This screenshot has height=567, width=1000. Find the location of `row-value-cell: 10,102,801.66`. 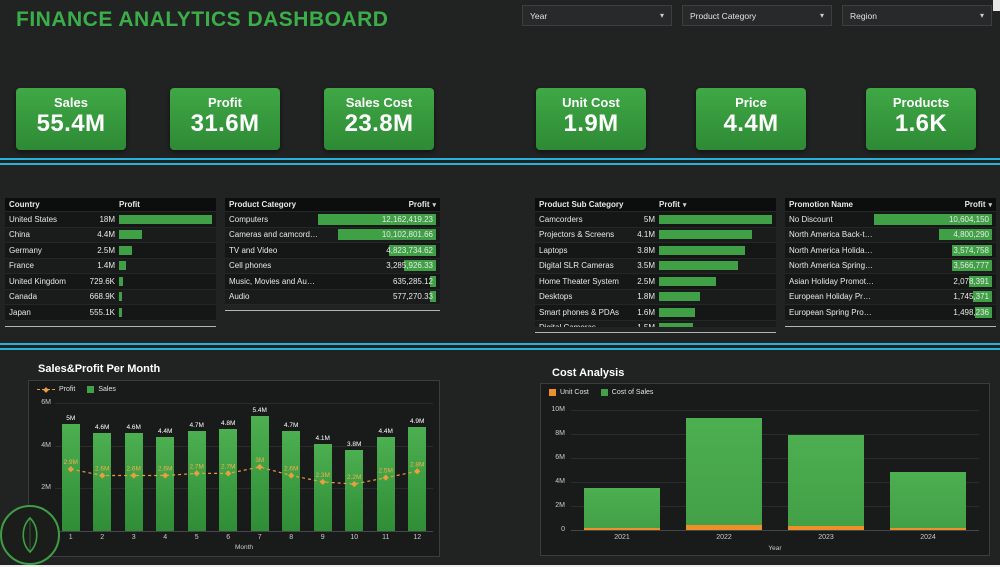

row-value-cell: 10,102,801.66 is located at coordinates (377, 235).